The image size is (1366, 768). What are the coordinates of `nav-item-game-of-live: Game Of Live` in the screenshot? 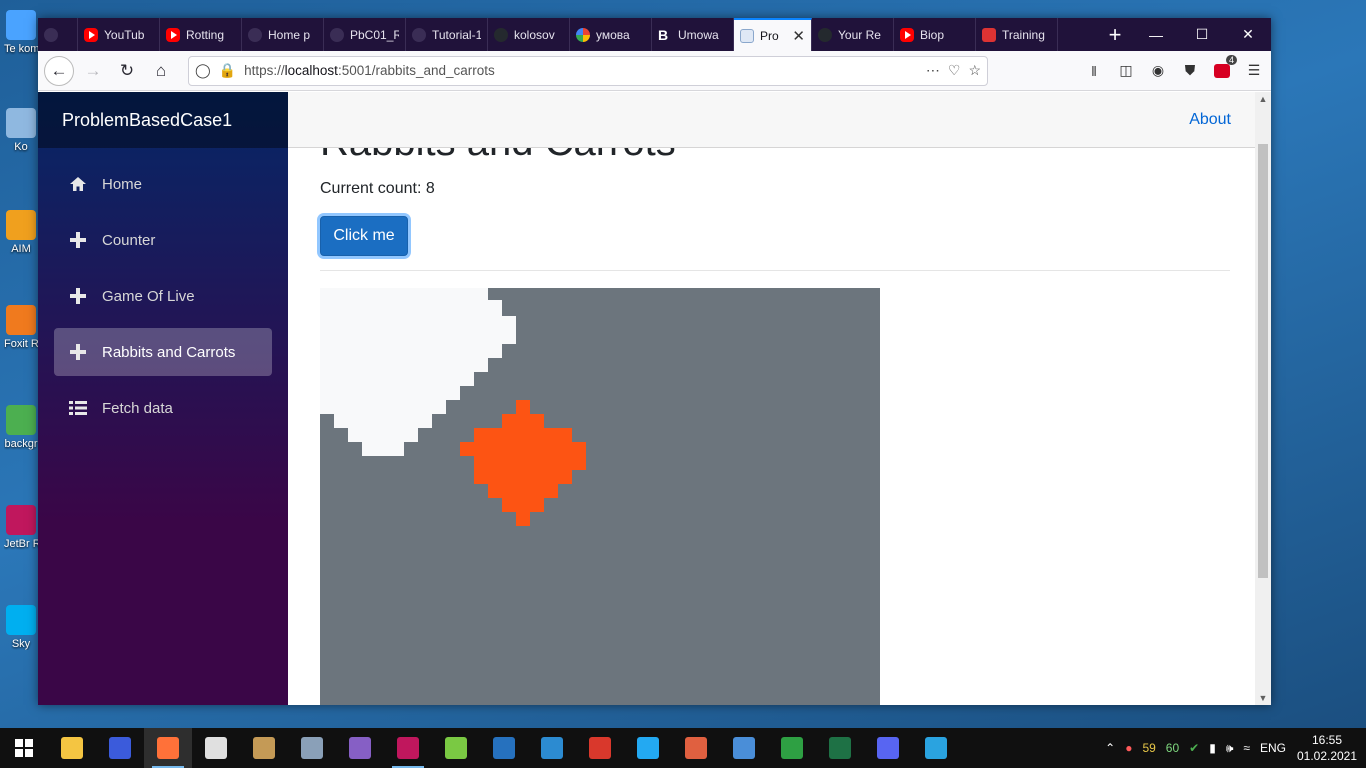 It's located at (163, 296).